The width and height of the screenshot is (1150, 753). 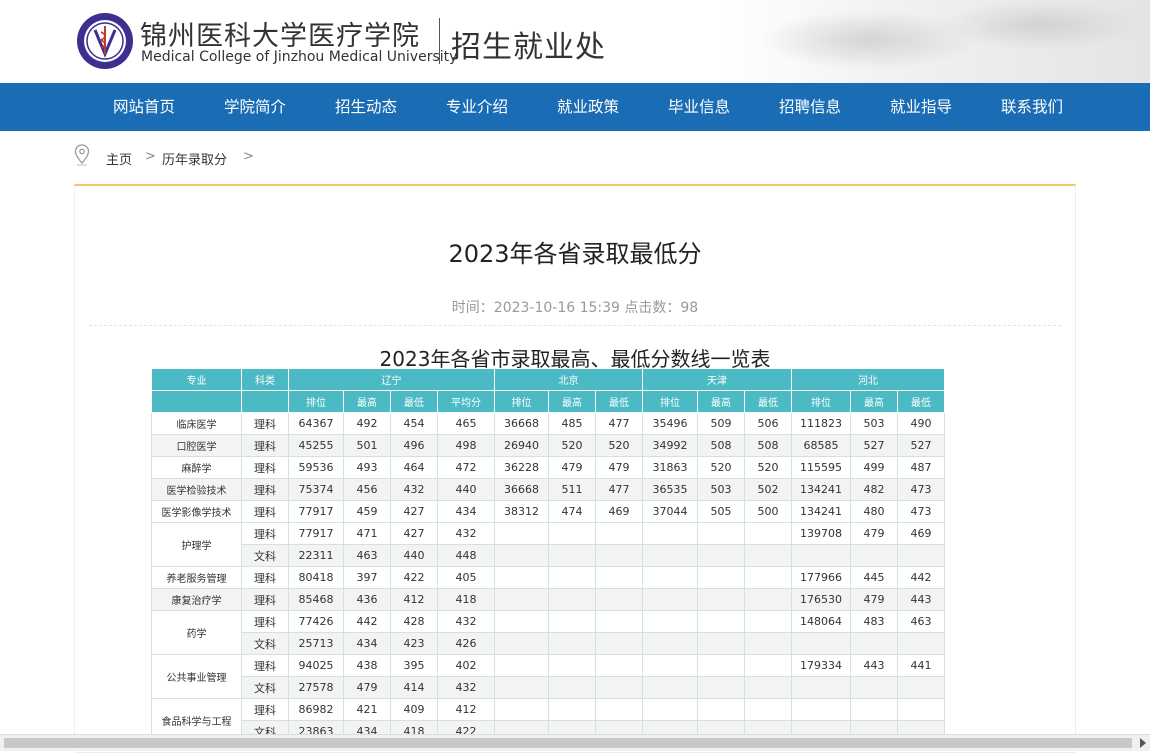 I want to click on table-row: 公共事业管理 理科 94025 438 395 402 179334 443 441, so click(x=548, y=676).